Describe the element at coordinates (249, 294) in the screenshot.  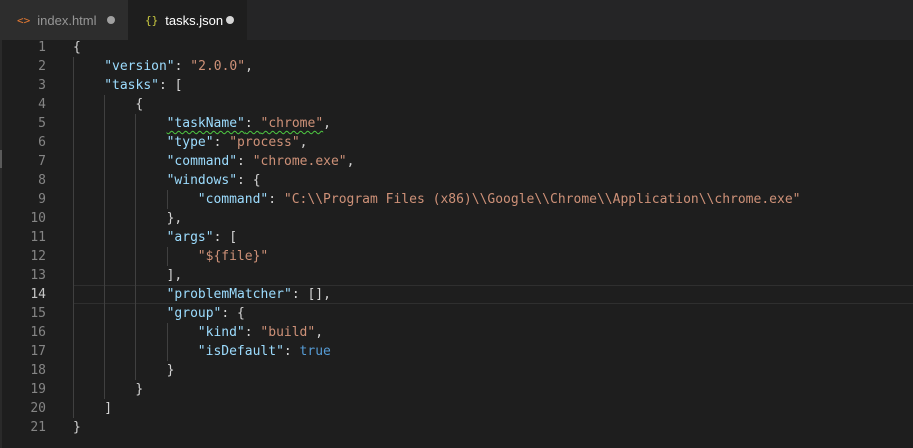
I see `line-code: "problemMatcher": [],` at that location.